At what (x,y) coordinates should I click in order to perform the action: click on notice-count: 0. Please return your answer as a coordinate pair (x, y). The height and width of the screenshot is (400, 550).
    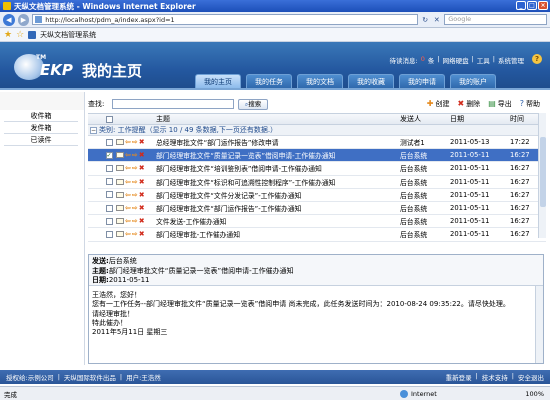
    Looking at the image, I should click on (423, 60).